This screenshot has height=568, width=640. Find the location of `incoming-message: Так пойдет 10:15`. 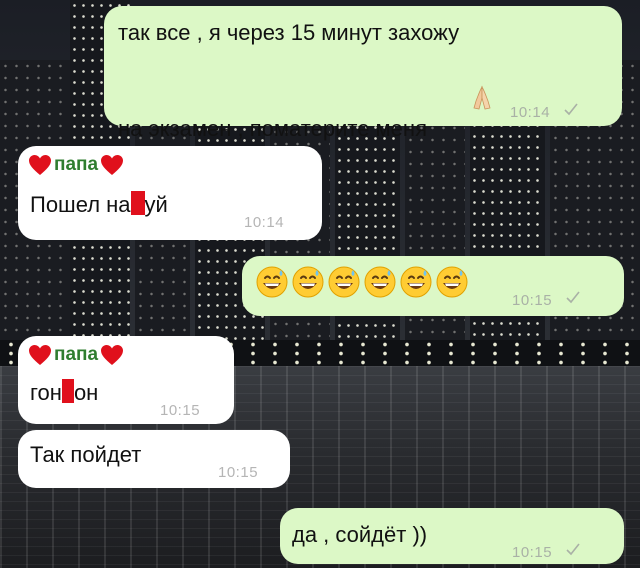

incoming-message: Так пойдет 10:15 is located at coordinates (154, 459).